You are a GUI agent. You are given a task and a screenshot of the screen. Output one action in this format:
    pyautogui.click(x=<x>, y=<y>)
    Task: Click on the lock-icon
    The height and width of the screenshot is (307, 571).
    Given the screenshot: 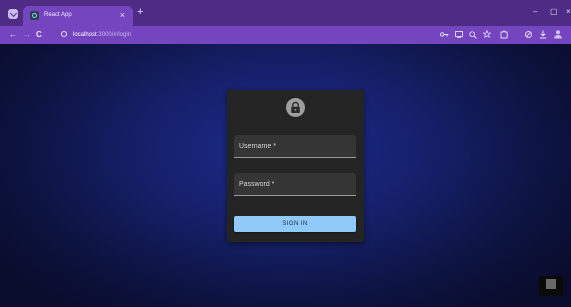 What is the action you would take?
    pyautogui.click(x=295, y=107)
    